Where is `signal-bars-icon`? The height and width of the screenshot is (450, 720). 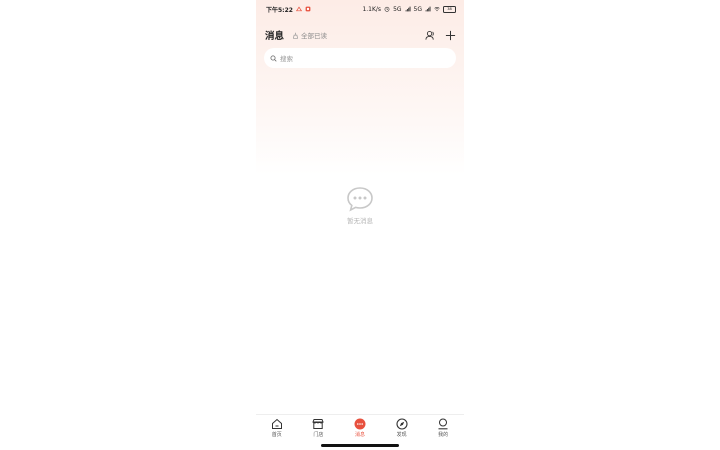
signal-bars-icon is located at coordinates (408, 9).